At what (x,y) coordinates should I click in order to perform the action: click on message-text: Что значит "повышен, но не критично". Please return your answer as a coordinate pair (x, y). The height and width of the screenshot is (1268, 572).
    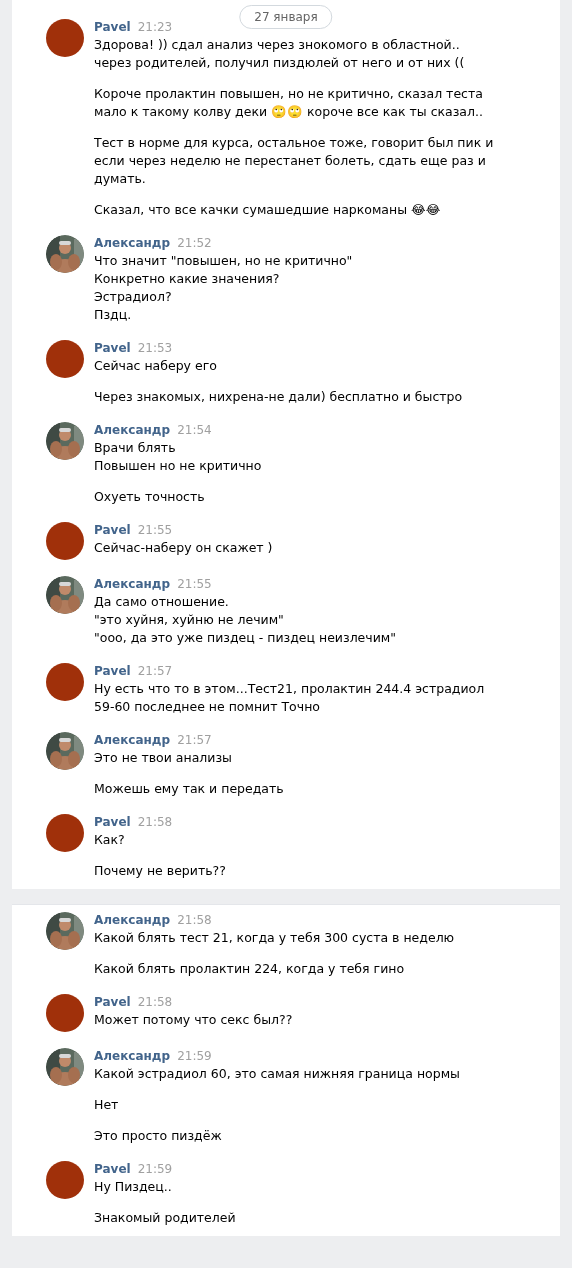
    Looking at the image, I should click on (224, 261).